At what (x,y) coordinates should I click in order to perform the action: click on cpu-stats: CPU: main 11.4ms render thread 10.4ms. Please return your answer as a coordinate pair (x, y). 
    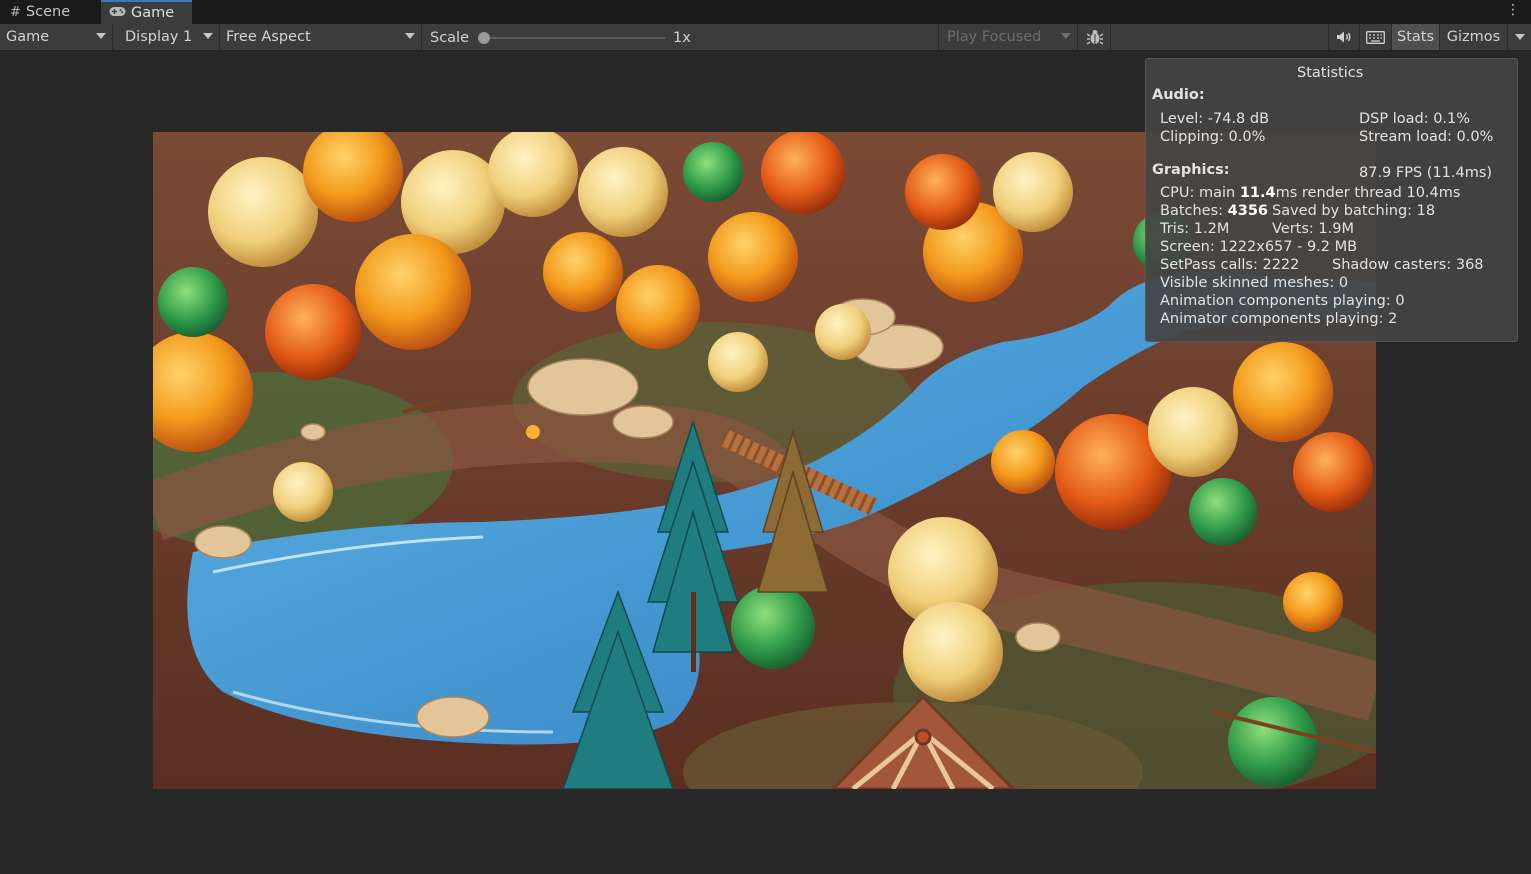
    Looking at the image, I should click on (1310, 193).